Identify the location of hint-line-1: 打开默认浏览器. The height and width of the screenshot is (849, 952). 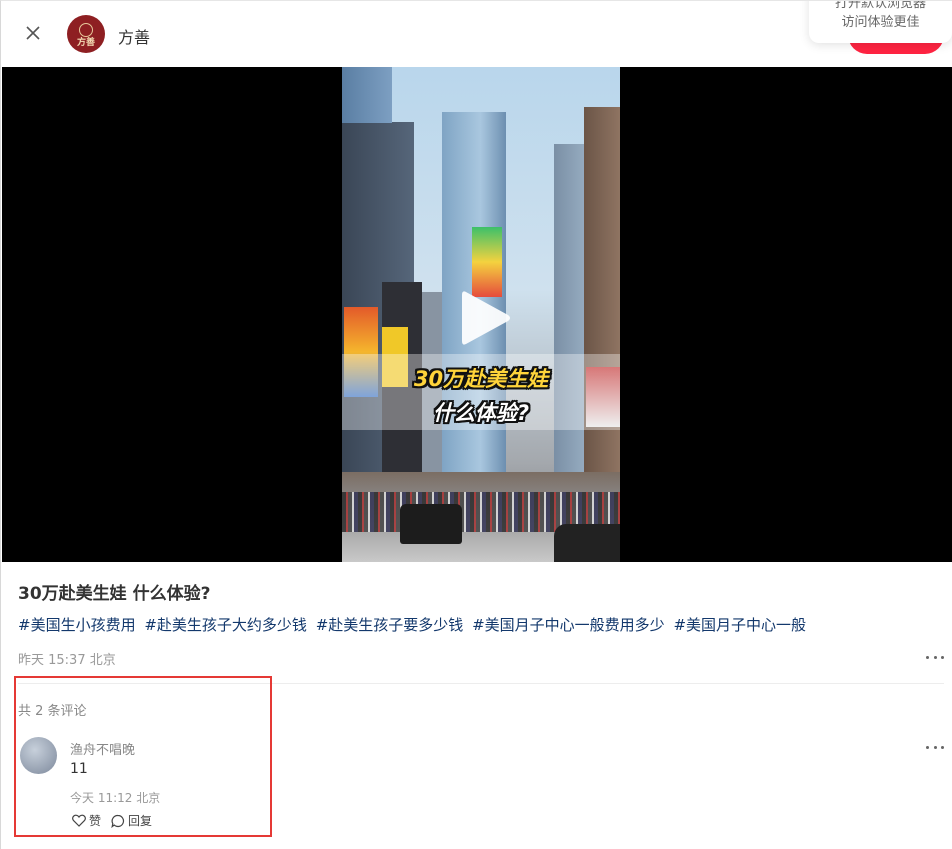
(880, 5).